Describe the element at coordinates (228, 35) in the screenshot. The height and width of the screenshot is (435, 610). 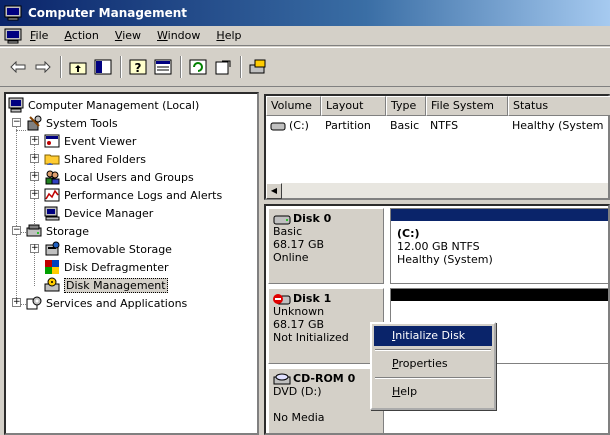
I see `menu-help: Help` at that location.